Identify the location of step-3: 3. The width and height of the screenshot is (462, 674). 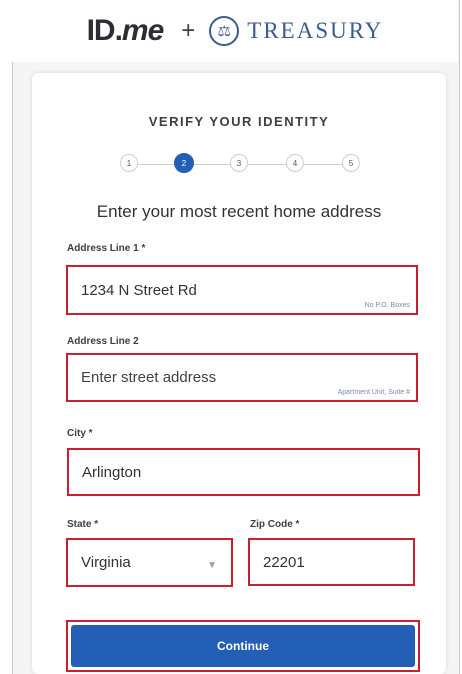
(239, 163).